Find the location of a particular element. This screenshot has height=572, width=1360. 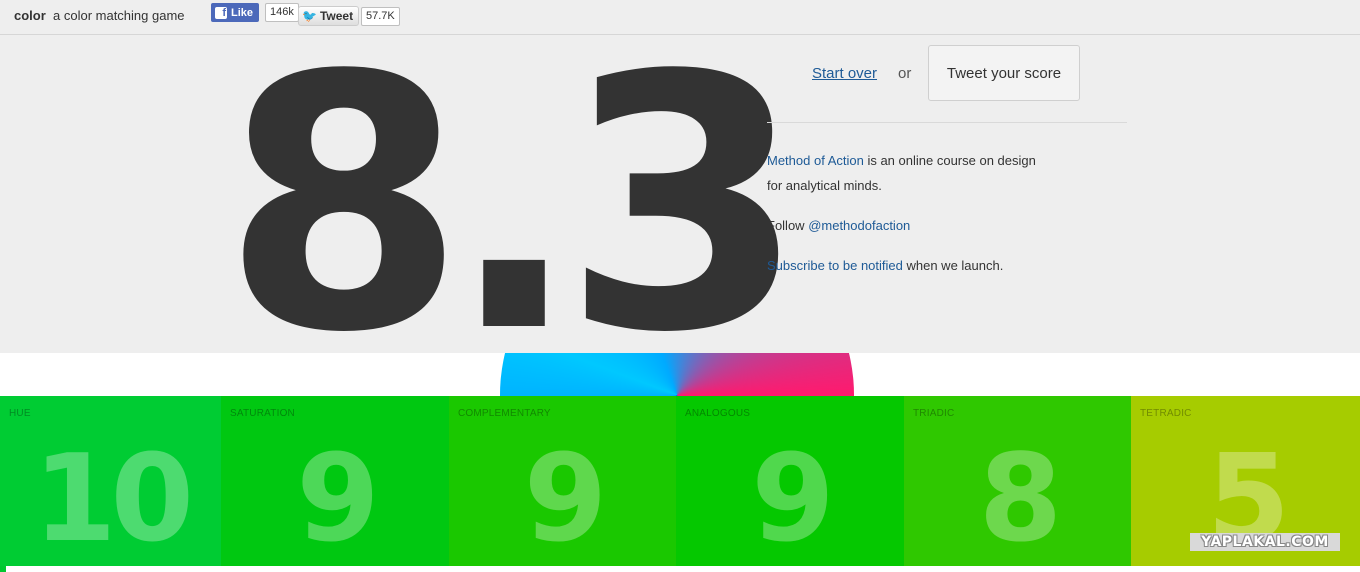

category-tile-saturation: SATURATION 9 is located at coordinates (335, 481).